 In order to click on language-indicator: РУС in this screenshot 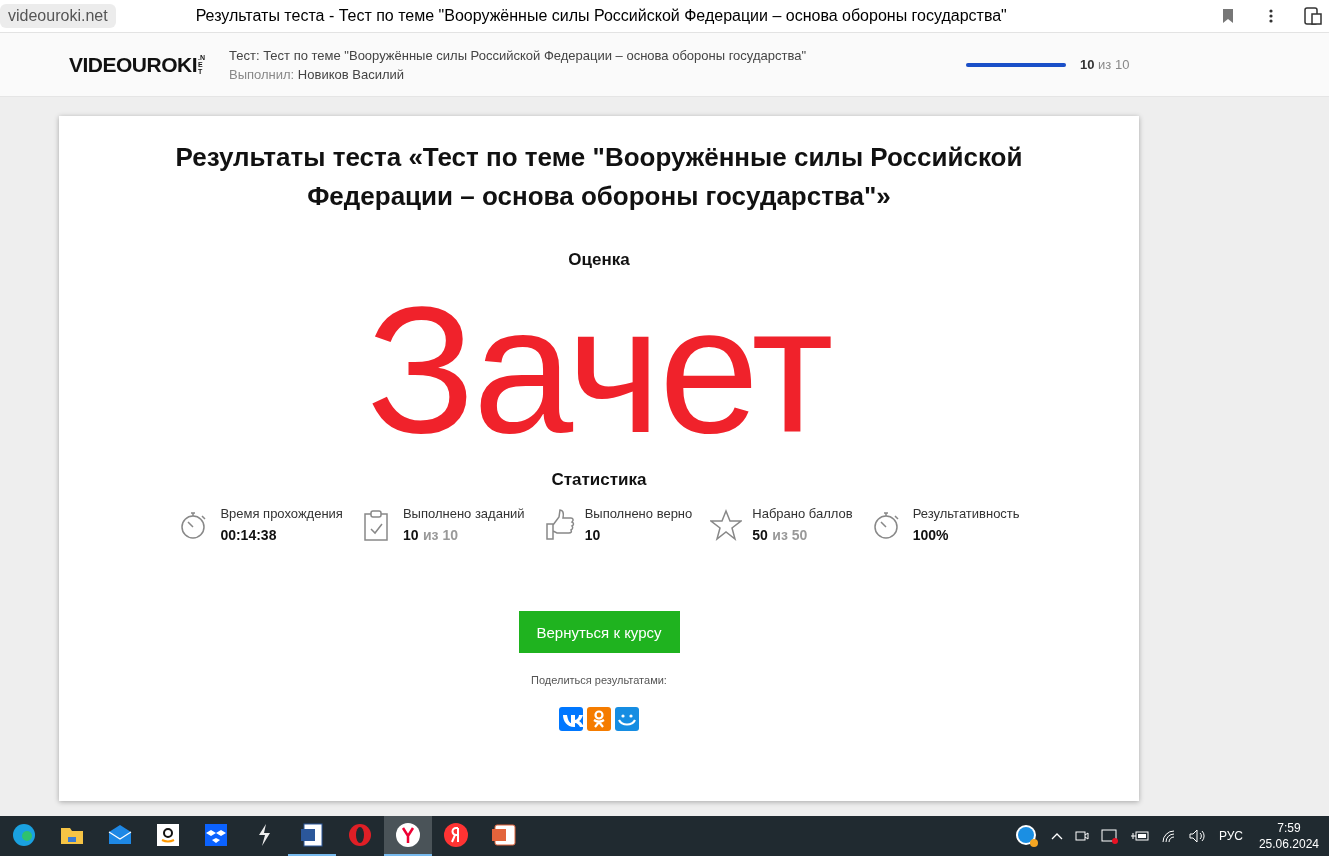, I will do `click(1230, 836)`.